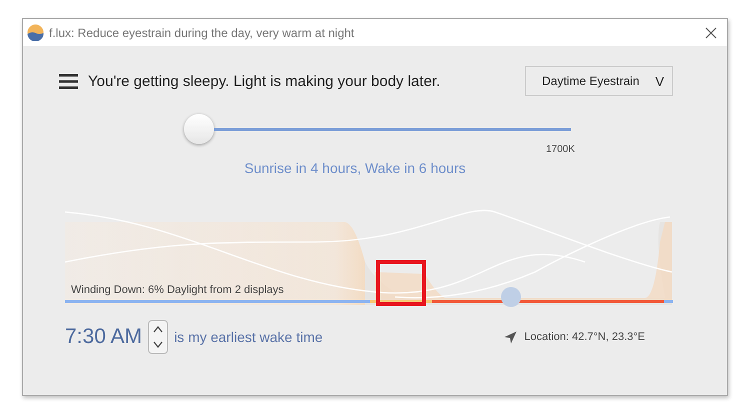 This screenshot has width=754, height=419. What do you see at coordinates (249, 337) in the screenshot?
I see `wake-time-label: is my earliest wake time` at bounding box center [249, 337].